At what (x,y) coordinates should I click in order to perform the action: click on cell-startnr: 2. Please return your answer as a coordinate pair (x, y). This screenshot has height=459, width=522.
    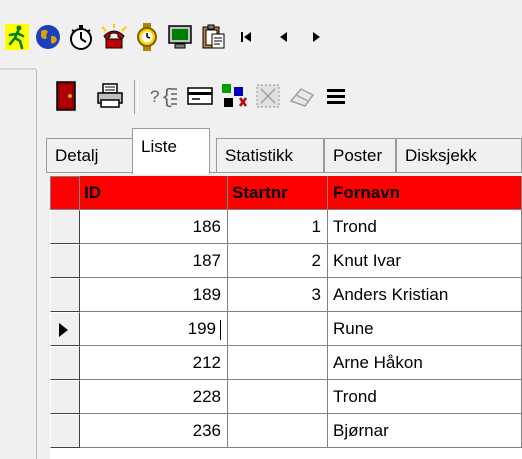
    Looking at the image, I should click on (278, 261).